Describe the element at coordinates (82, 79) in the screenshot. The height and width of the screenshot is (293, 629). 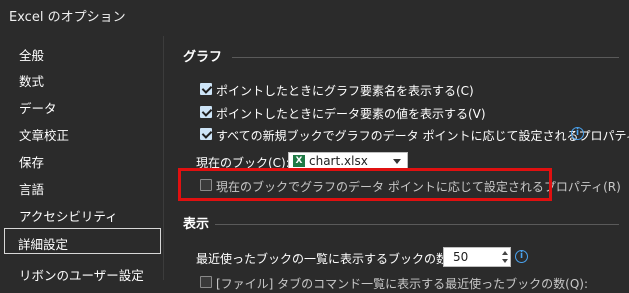
I see `sidebar-item-formulas: 数式` at that location.